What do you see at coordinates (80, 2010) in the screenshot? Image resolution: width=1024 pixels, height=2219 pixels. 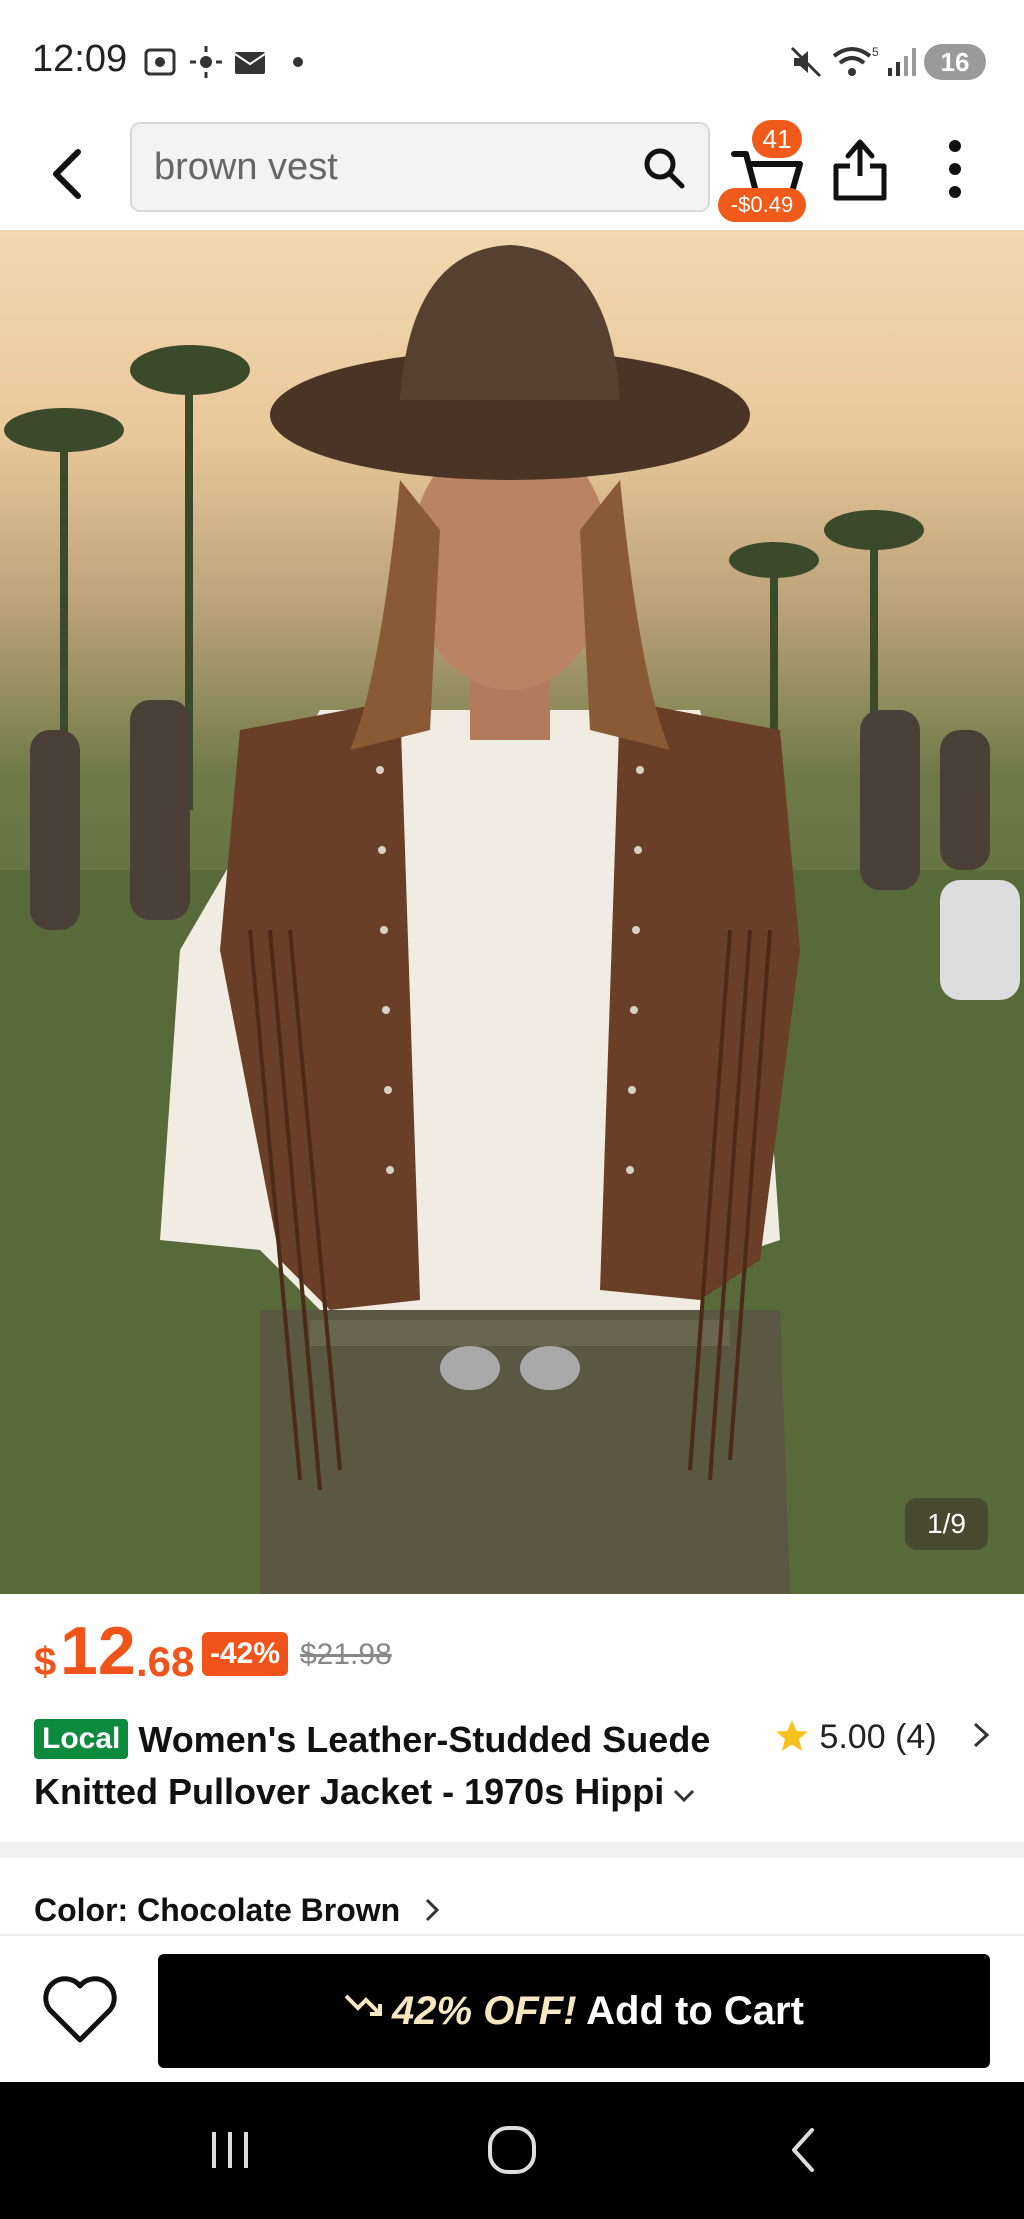 I see `wishlist-heart-button` at bounding box center [80, 2010].